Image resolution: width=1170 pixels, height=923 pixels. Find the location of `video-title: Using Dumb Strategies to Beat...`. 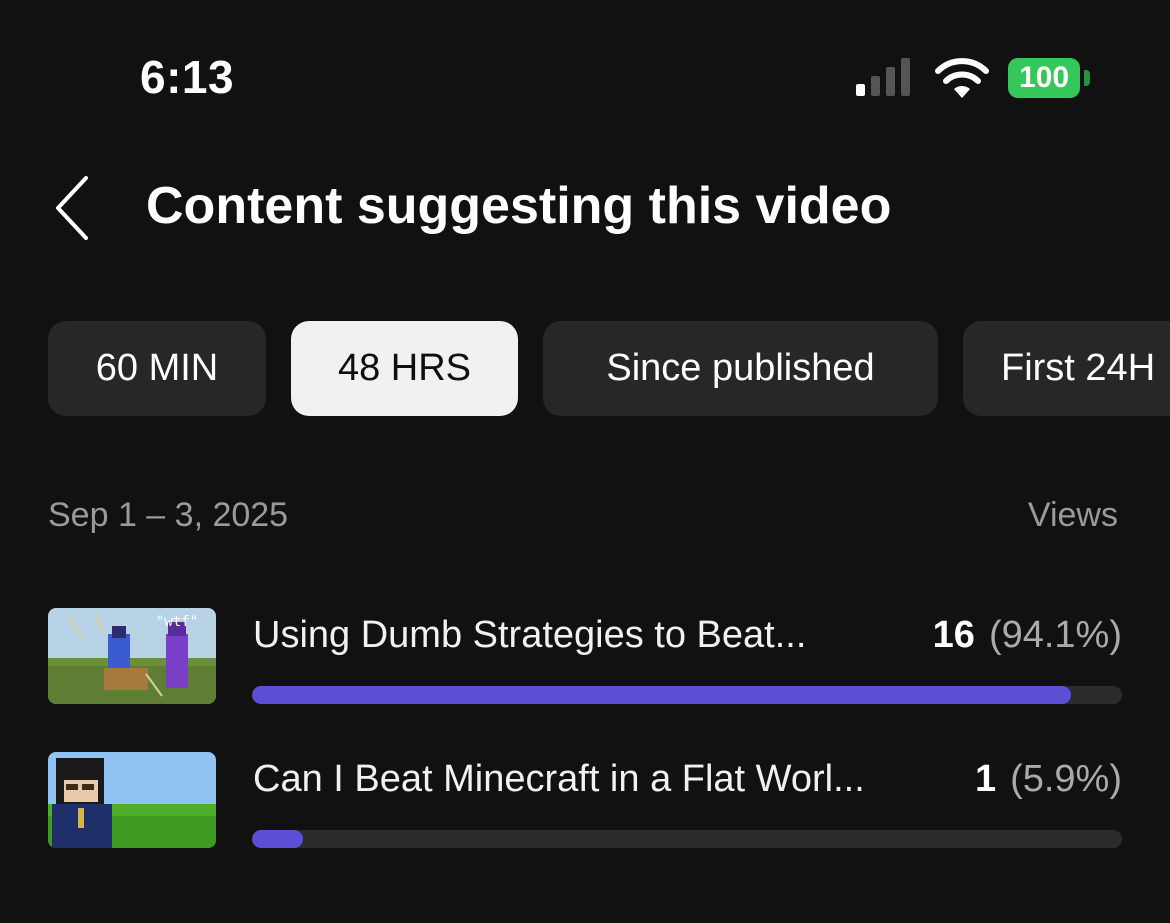

video-title: Using Dumb Strategies to Beat... is located at coordinates (530, 635).